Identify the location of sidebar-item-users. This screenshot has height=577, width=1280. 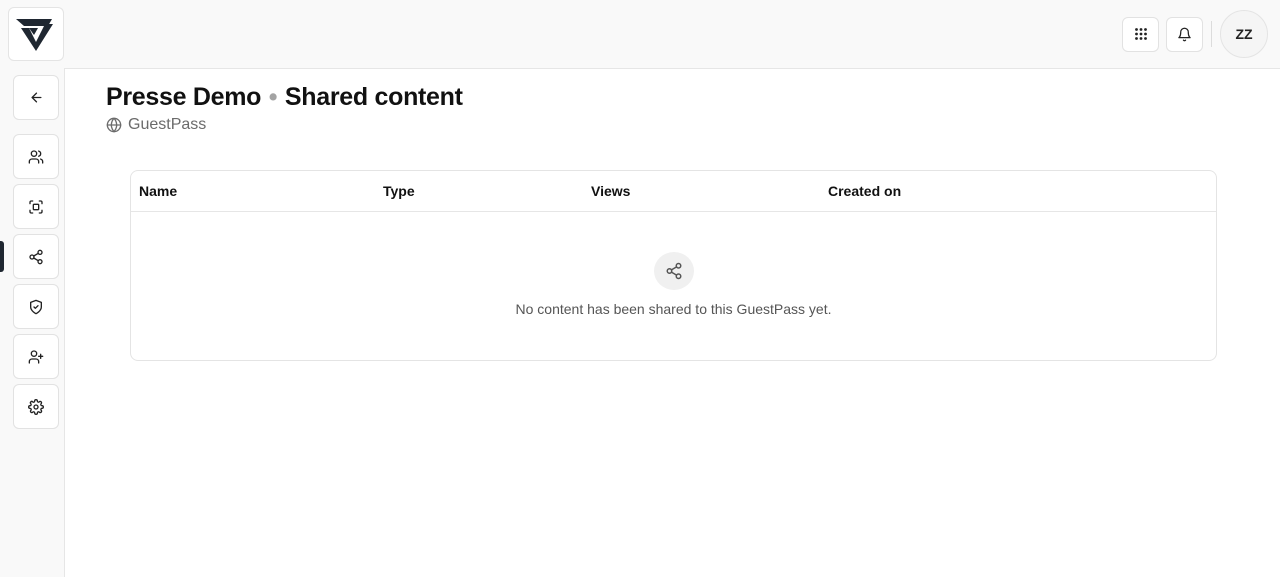
(36, 156).